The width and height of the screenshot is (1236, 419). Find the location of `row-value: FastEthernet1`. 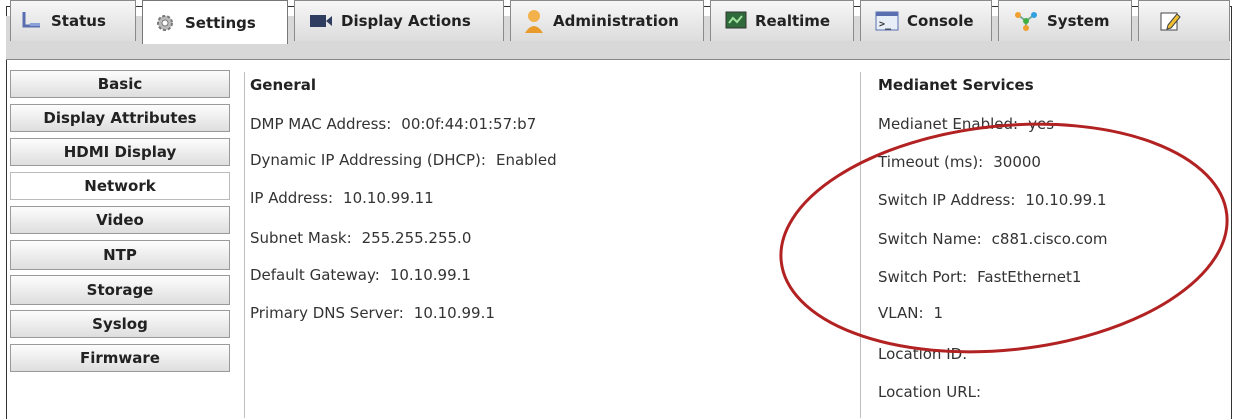

row-value: FastEthernet1 is located at coordinates (1029, 277).